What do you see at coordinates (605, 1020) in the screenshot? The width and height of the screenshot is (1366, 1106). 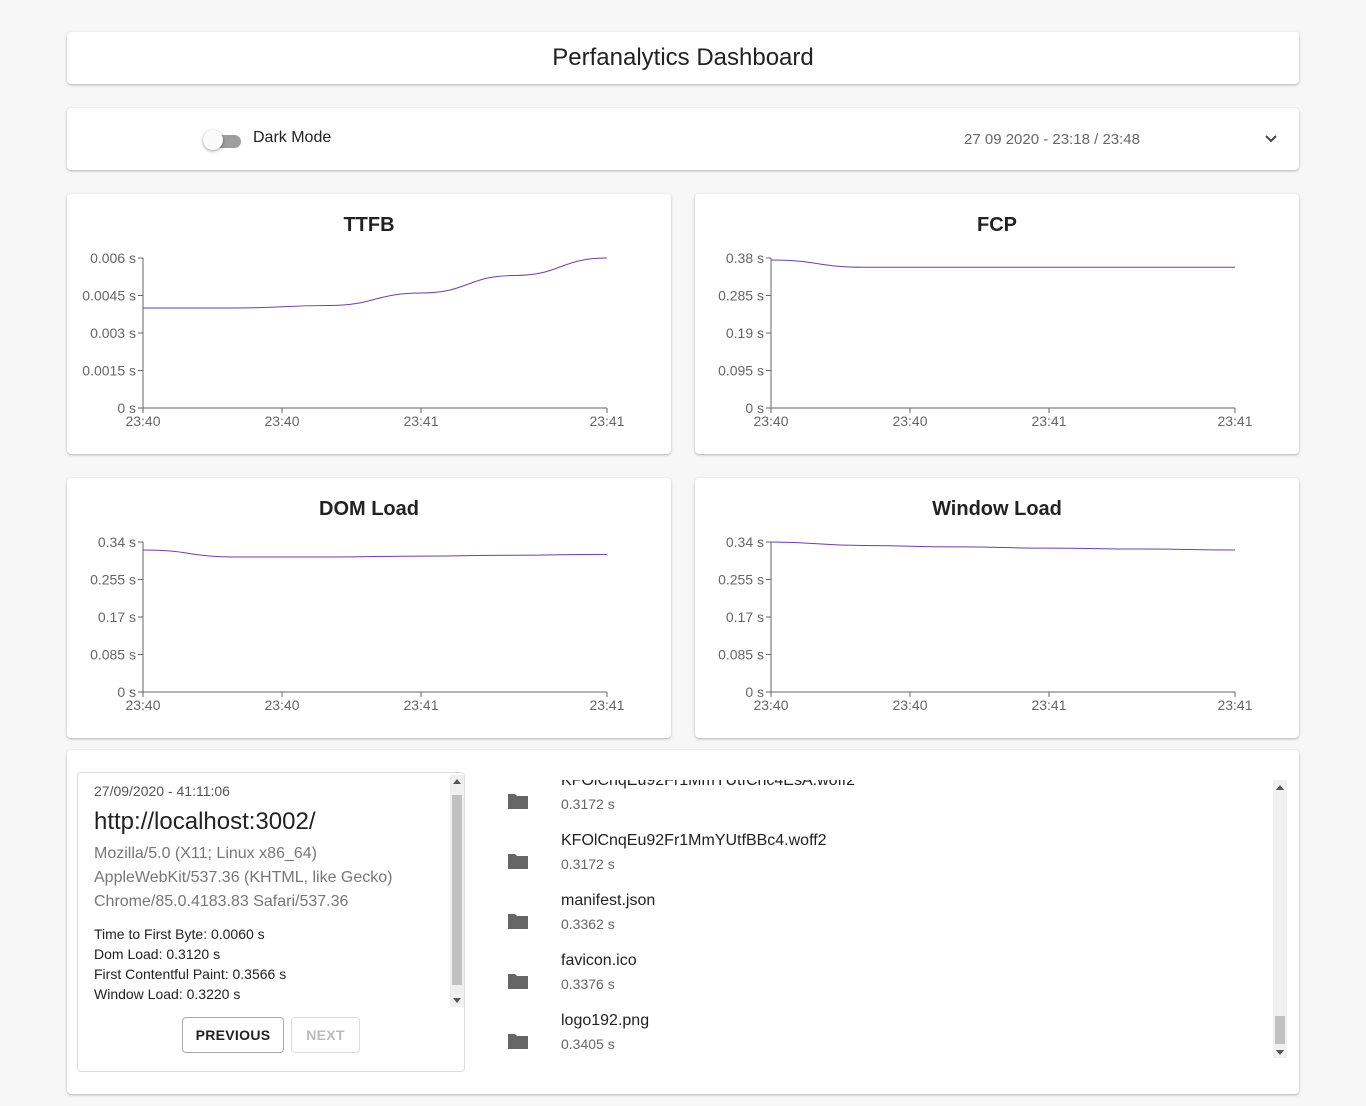 I see `resource-name: logo192.png` at bounding box center [605, 1020].